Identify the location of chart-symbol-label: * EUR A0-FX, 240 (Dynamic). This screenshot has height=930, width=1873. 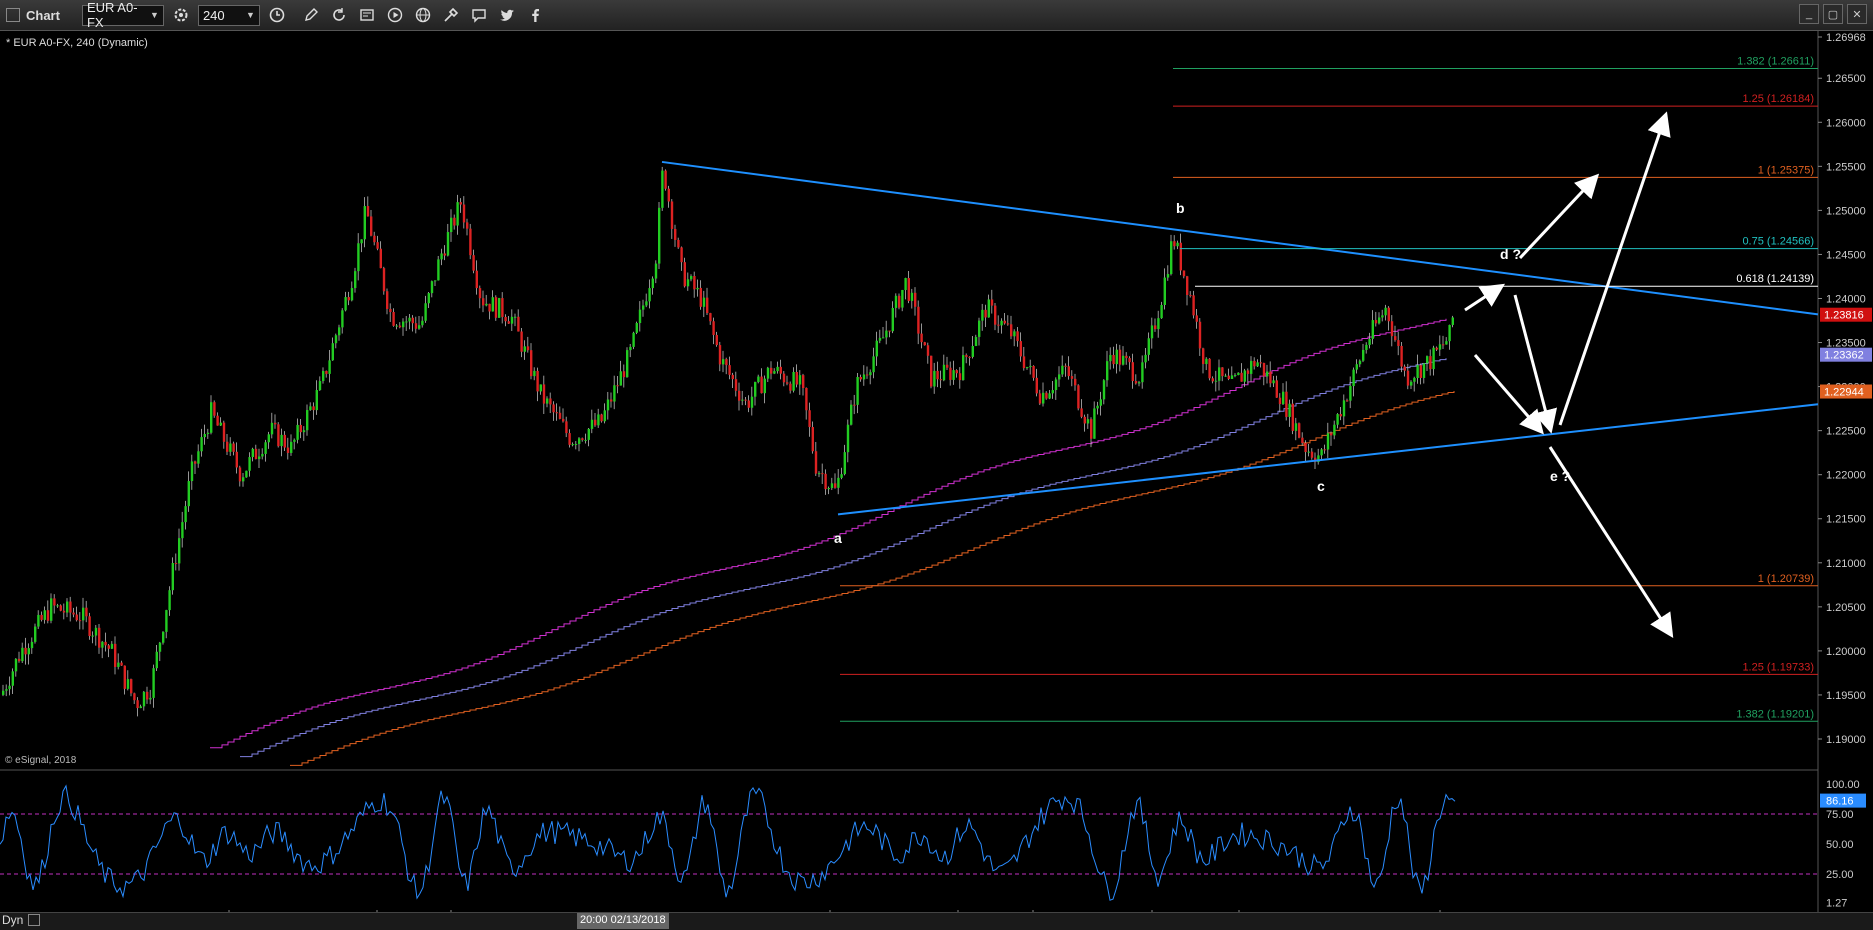
(77, 43).